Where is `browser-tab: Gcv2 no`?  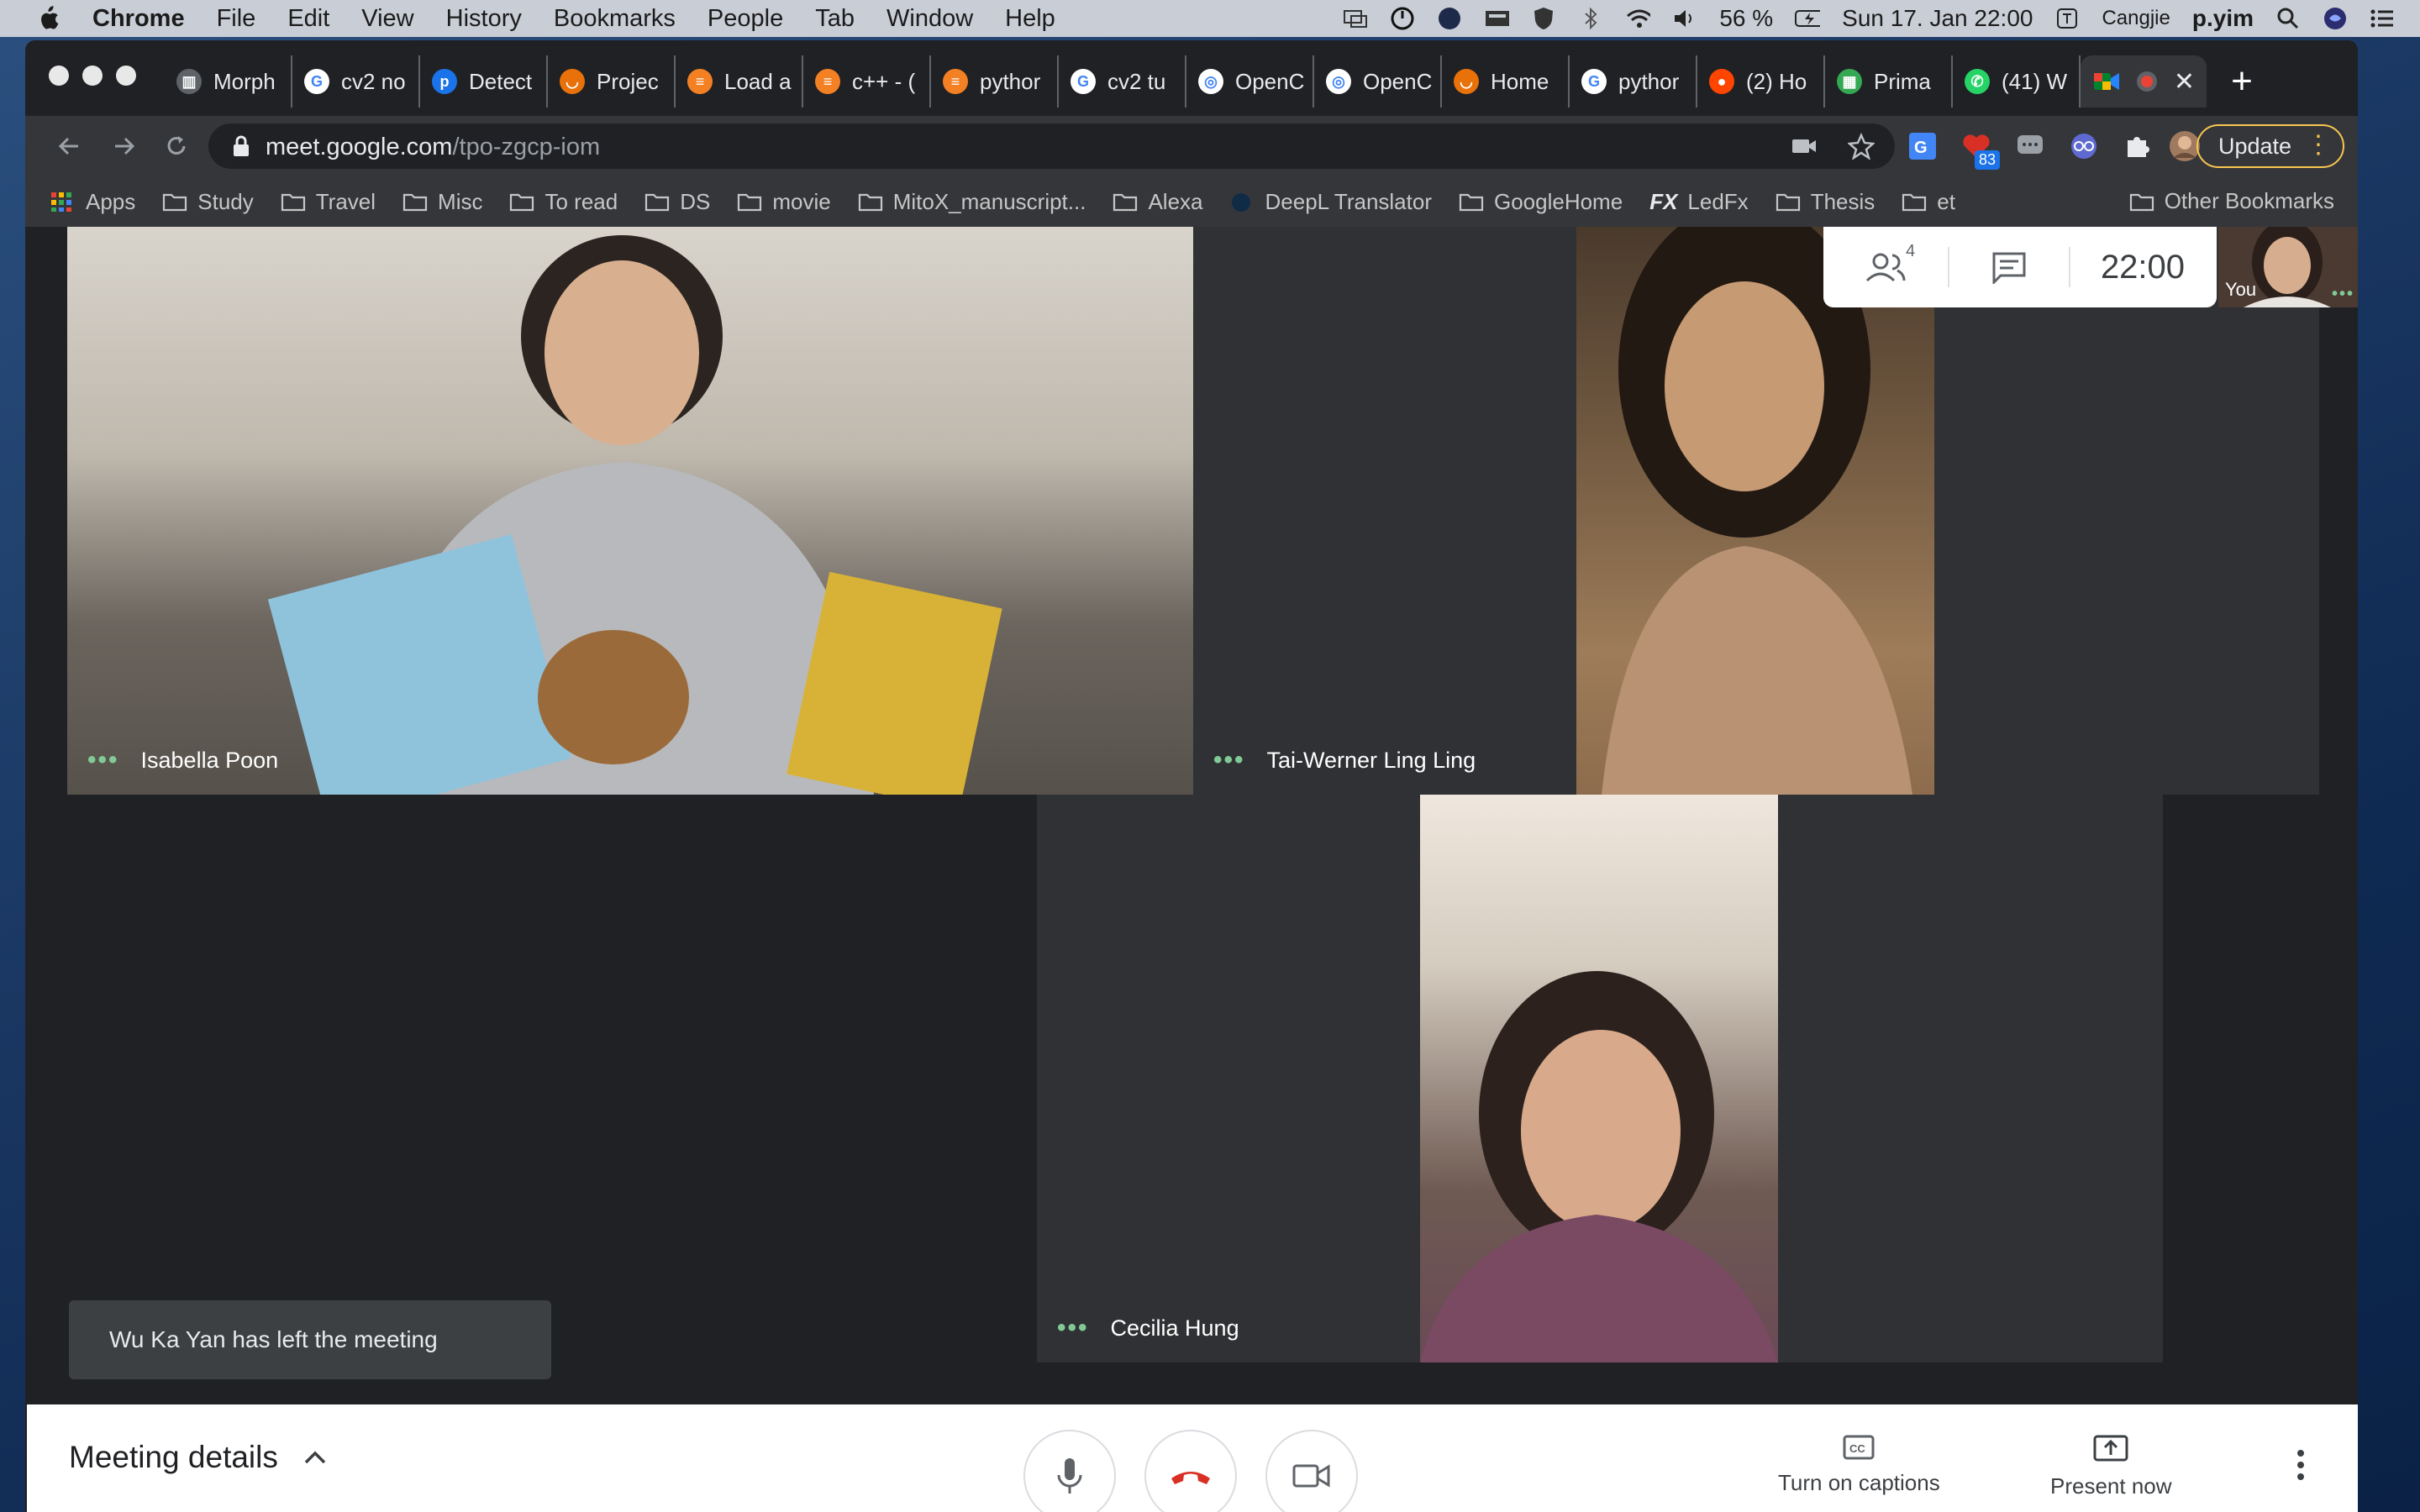 browser-tab: Gcv2 no is located at coordinates (356, 81).